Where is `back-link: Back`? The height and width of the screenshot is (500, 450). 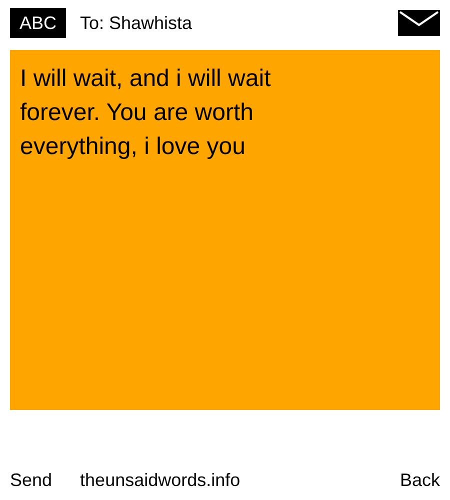
back-link: Back is located at coordinates (420, 480).